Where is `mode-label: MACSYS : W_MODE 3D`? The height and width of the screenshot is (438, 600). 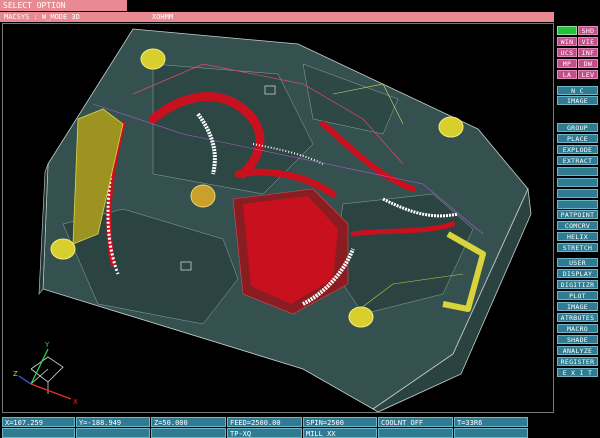 mode-label: MACSYS : W_MODE 3D is located at coordinates (42, 17).